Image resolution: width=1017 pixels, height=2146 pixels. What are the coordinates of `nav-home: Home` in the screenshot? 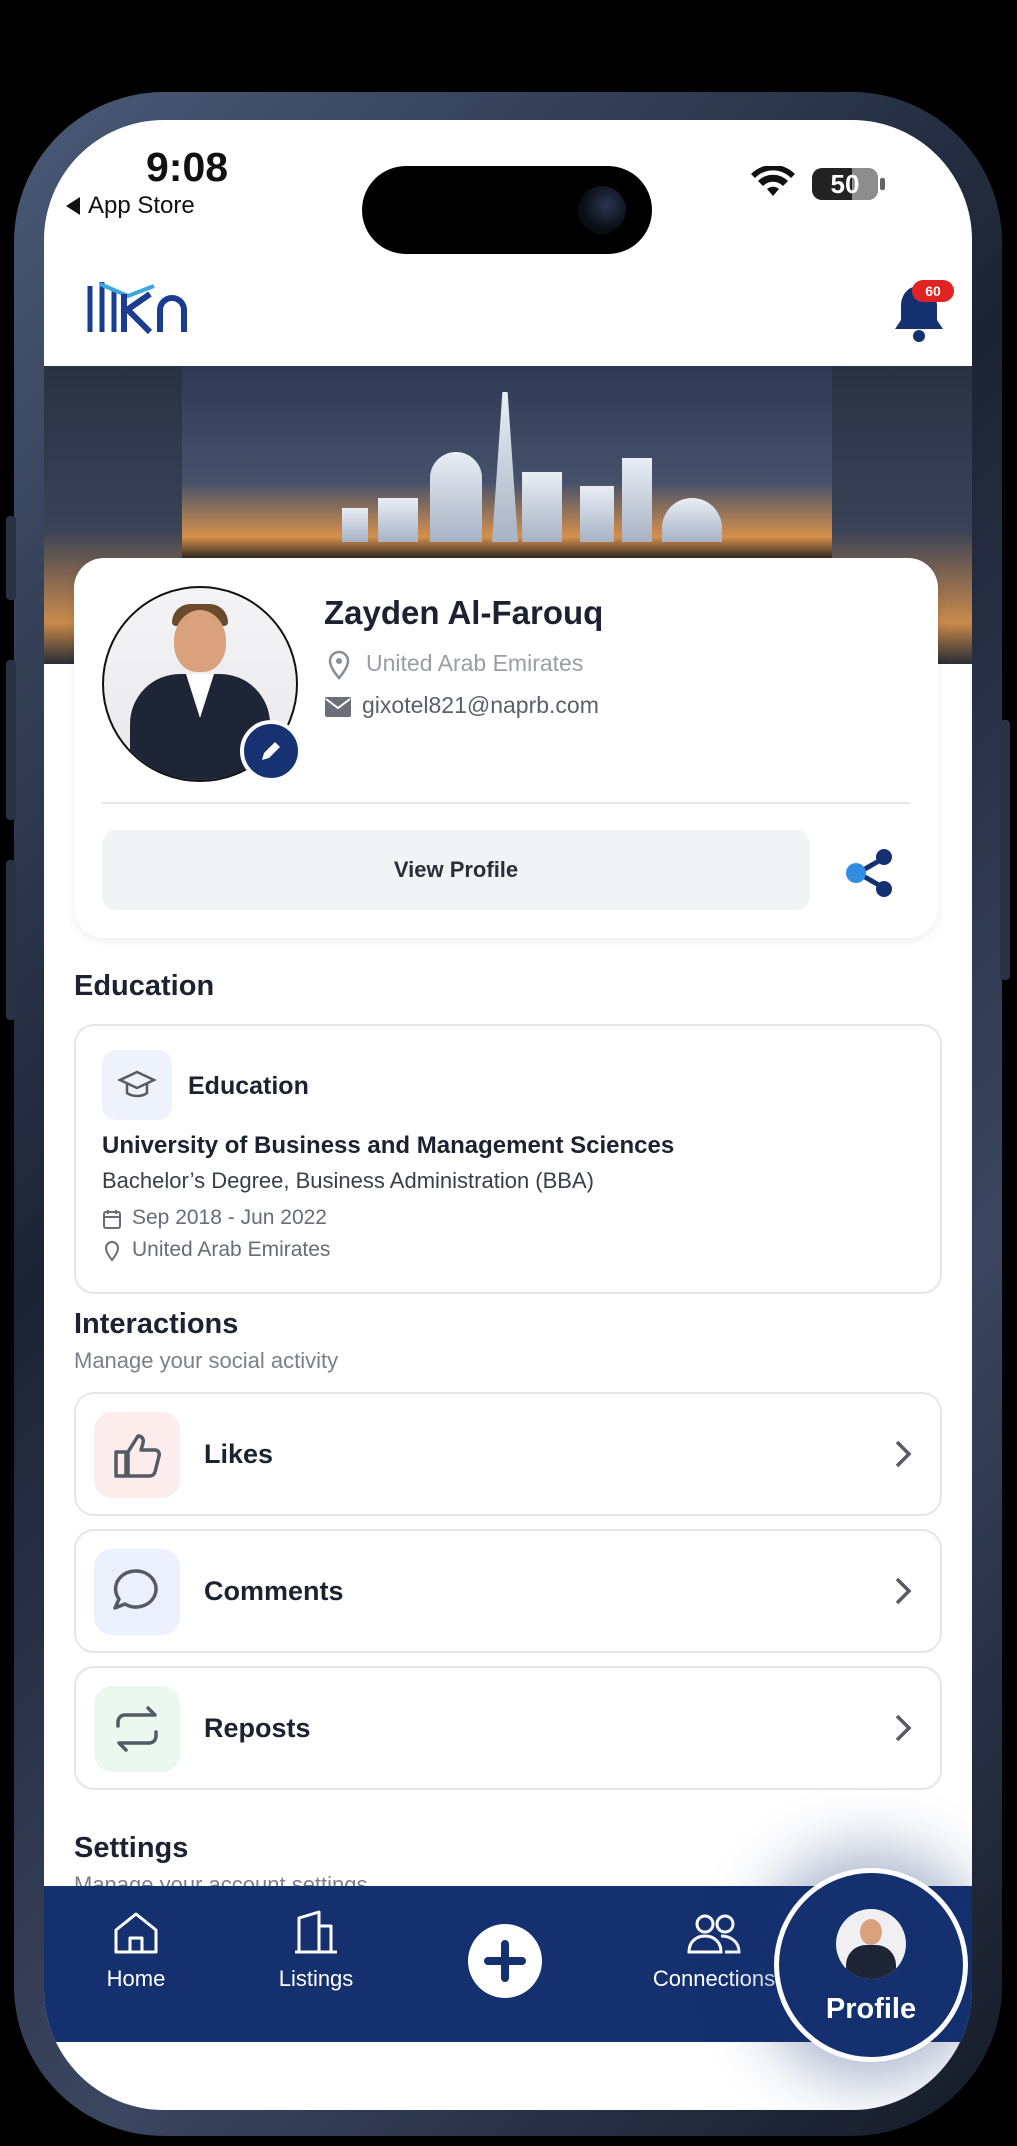 It's located at (136, 1964).